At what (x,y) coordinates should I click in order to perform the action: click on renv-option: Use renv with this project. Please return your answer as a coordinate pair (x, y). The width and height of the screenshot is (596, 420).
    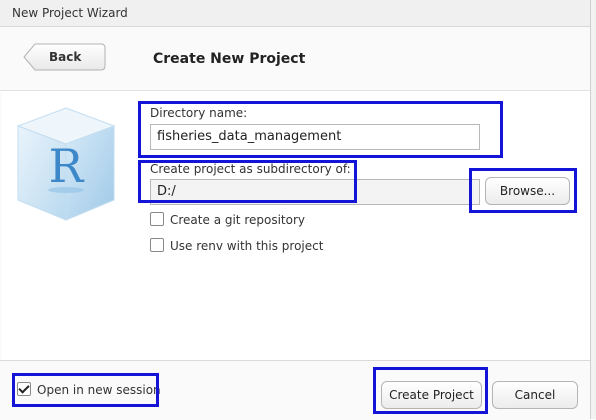
    Looking at the image, I should click on (236, 245).